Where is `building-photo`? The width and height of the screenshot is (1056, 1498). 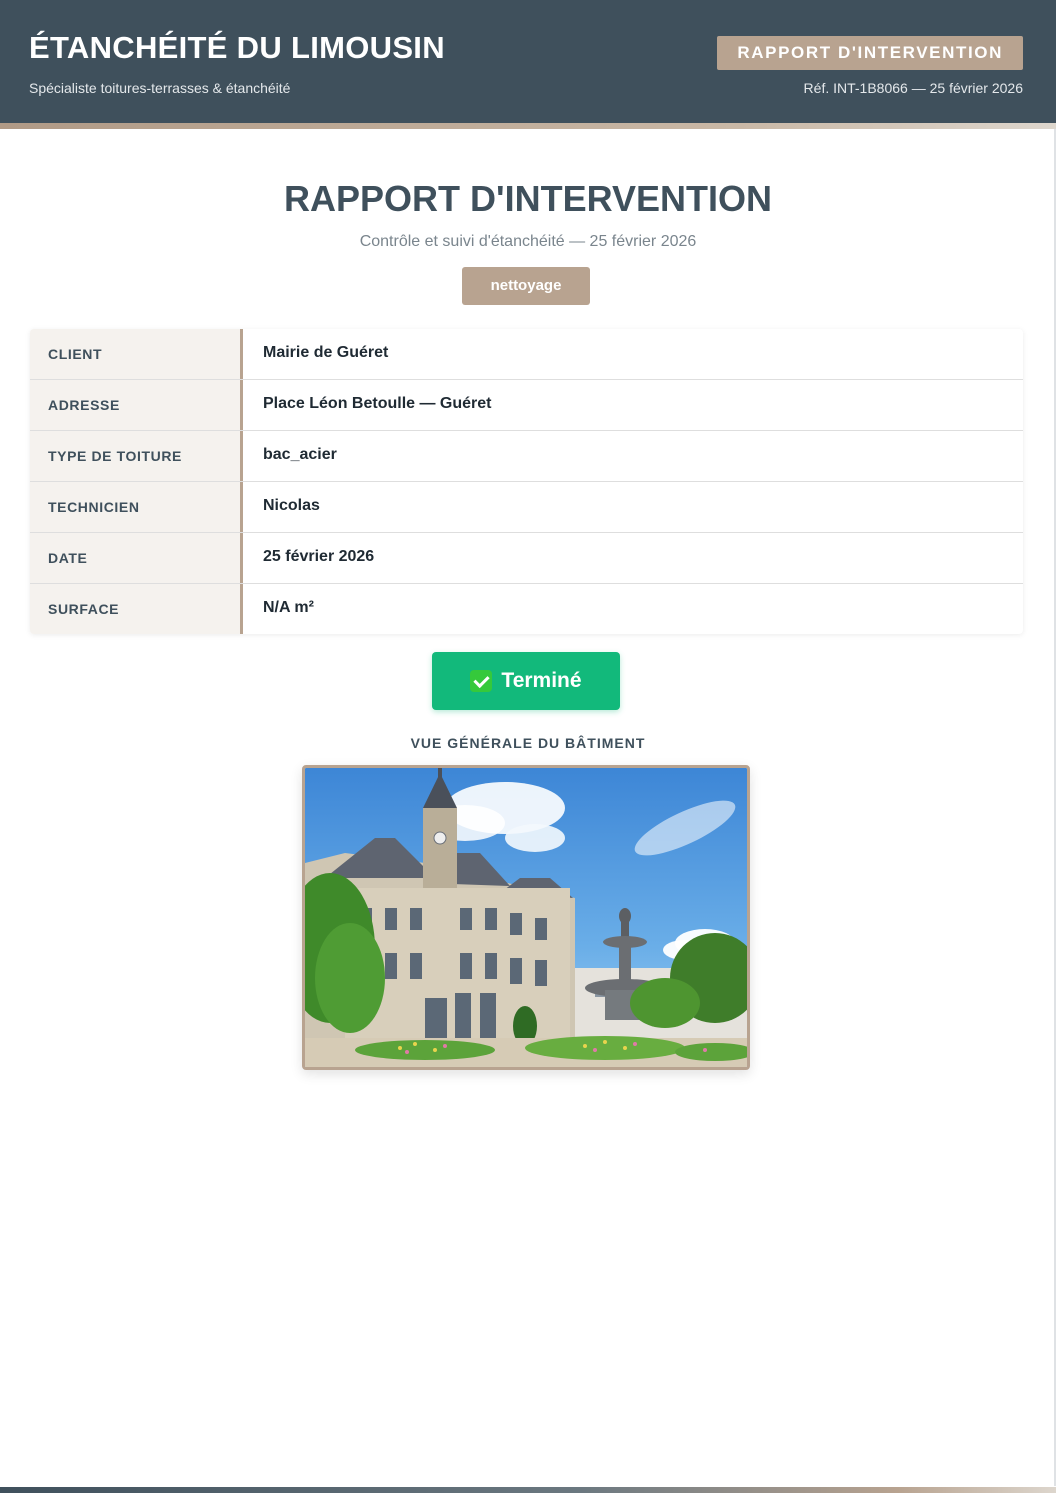 building-photo is located at coordinates (526, 917).